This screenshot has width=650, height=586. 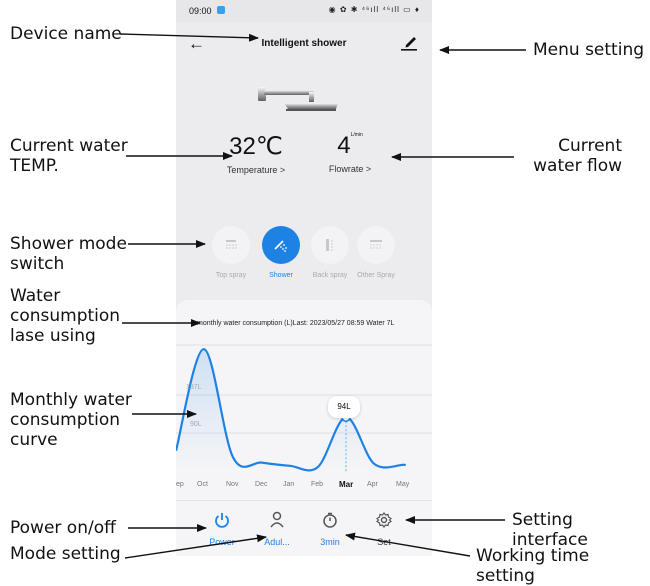 I want to click on shower-icon, so click(x=281, y=245).